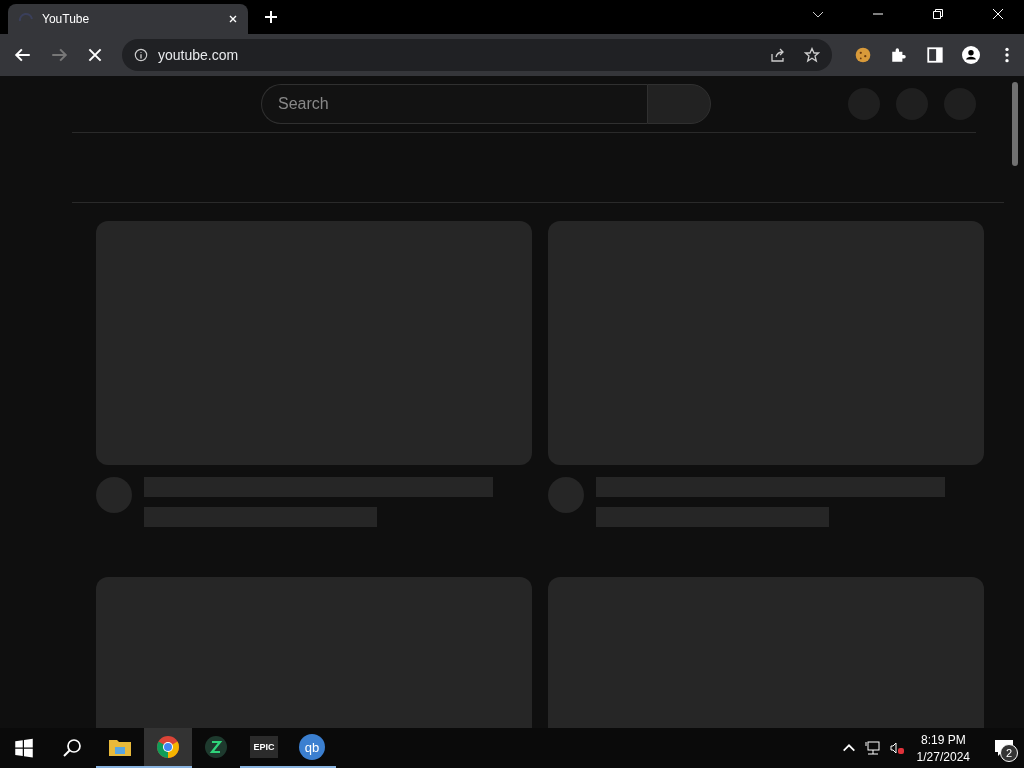  I want to click on search-field: Search, so click(454, 104).